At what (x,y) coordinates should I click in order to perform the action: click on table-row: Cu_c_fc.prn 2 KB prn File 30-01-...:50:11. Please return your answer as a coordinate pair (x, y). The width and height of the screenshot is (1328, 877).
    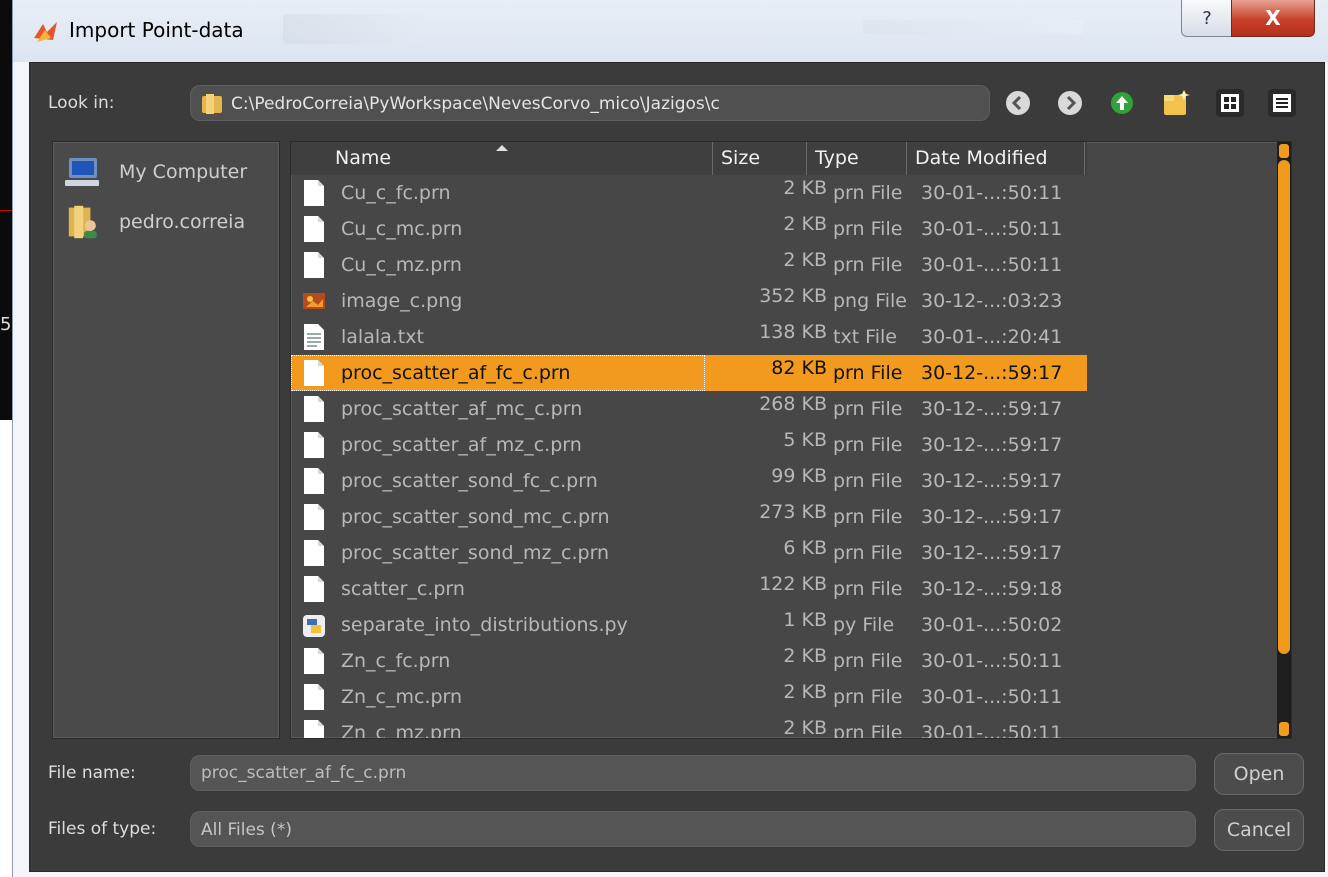
    Looking at the image, I should click on (689, 193).